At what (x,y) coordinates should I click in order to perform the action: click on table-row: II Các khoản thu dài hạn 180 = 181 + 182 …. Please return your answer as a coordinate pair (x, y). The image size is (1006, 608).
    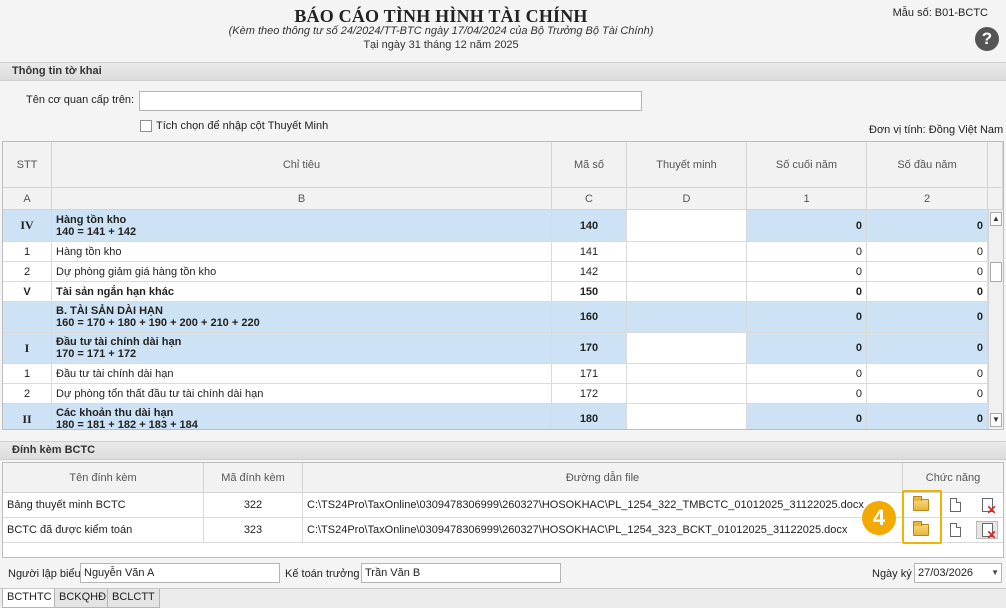
    Looking at the image, I should click on (495, 417).